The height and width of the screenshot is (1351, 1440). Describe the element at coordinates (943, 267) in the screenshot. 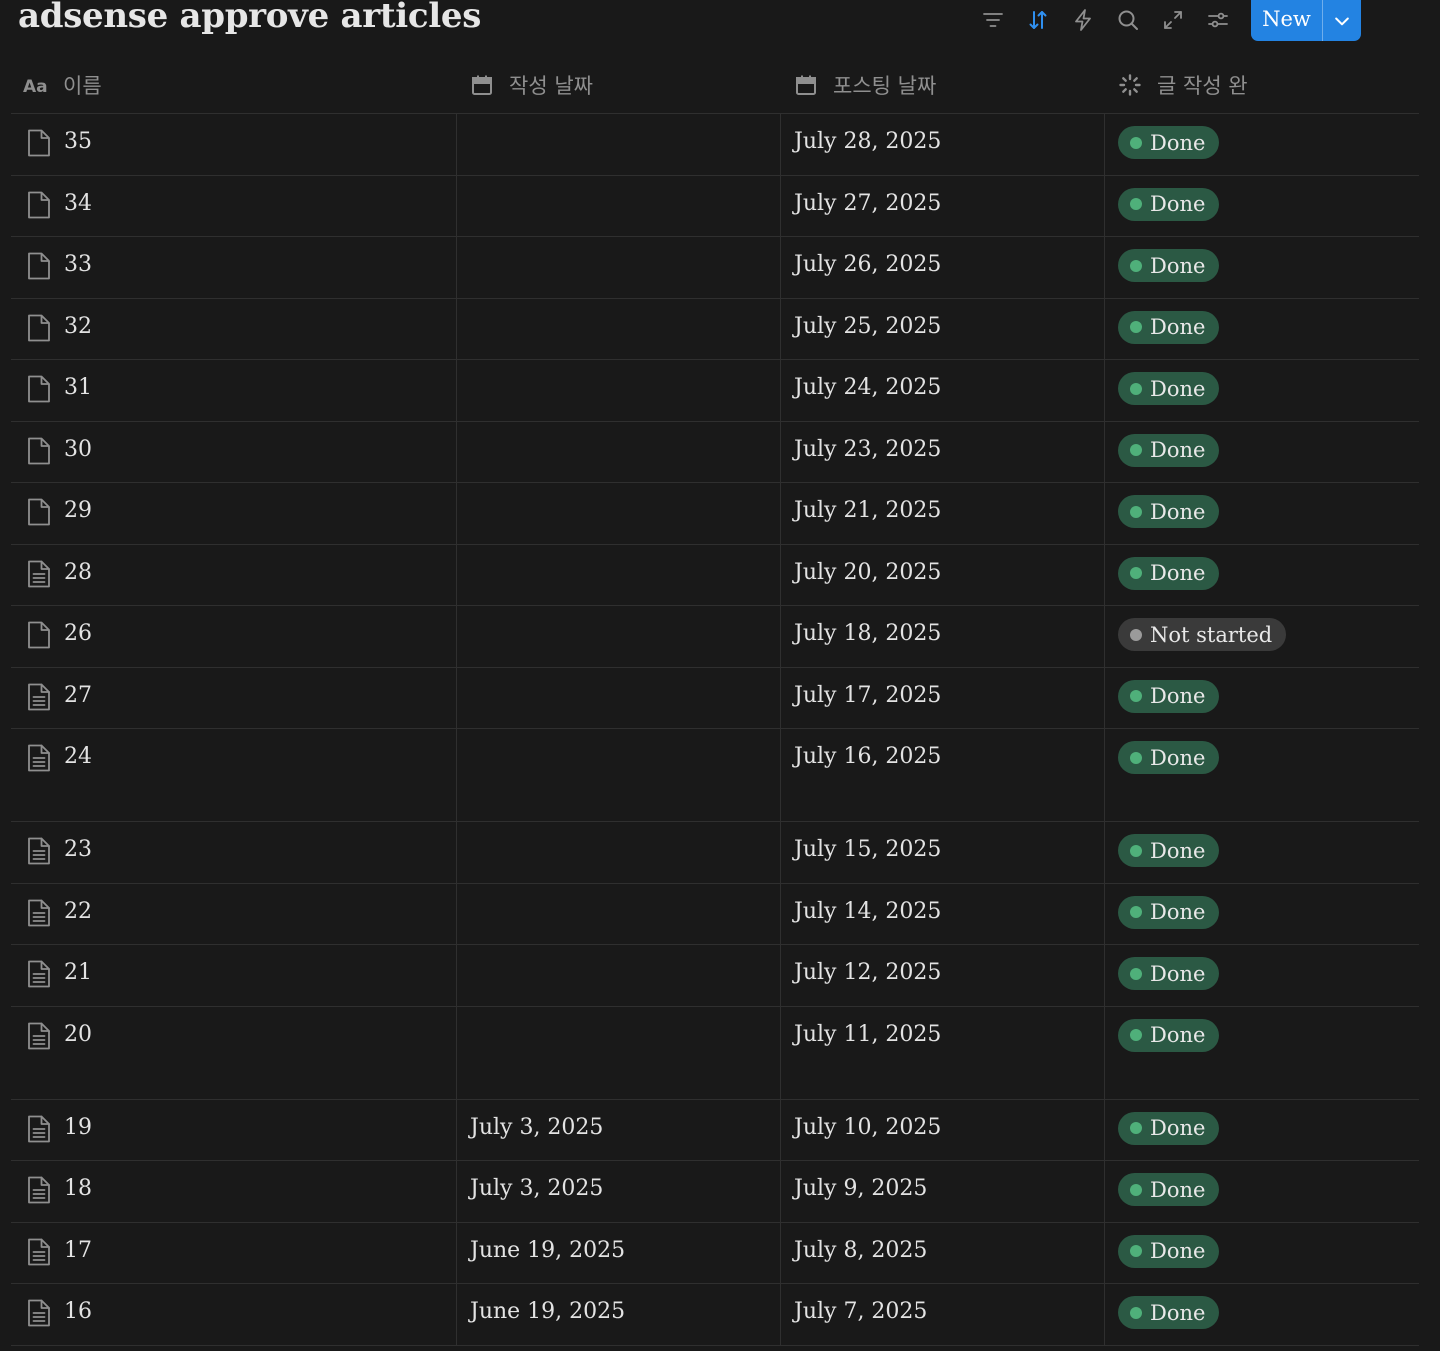

I see `posting-date-cell: July 26, 2025` at that location.